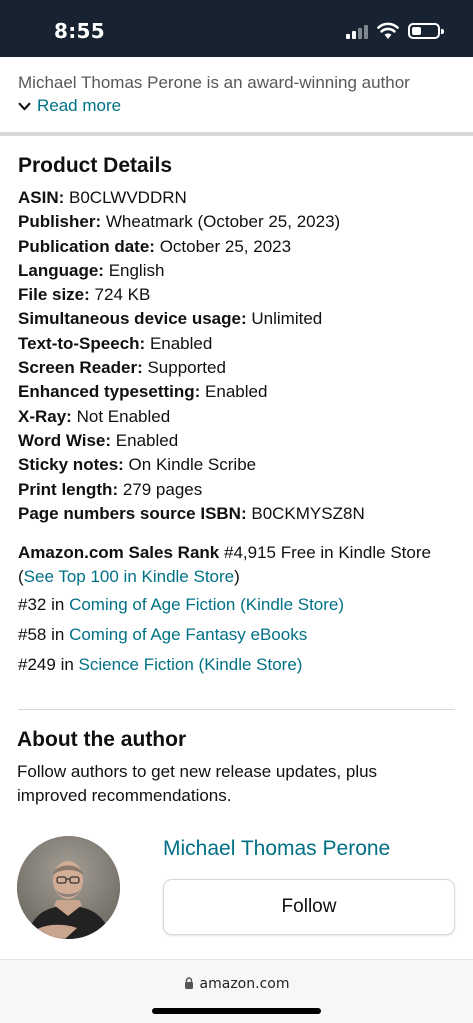 Image resolution: width=473 pixels, height=1023 pixels. I want to click on sales-rank-value: #4,915 Free in Kindle Store, so click(327, 552).